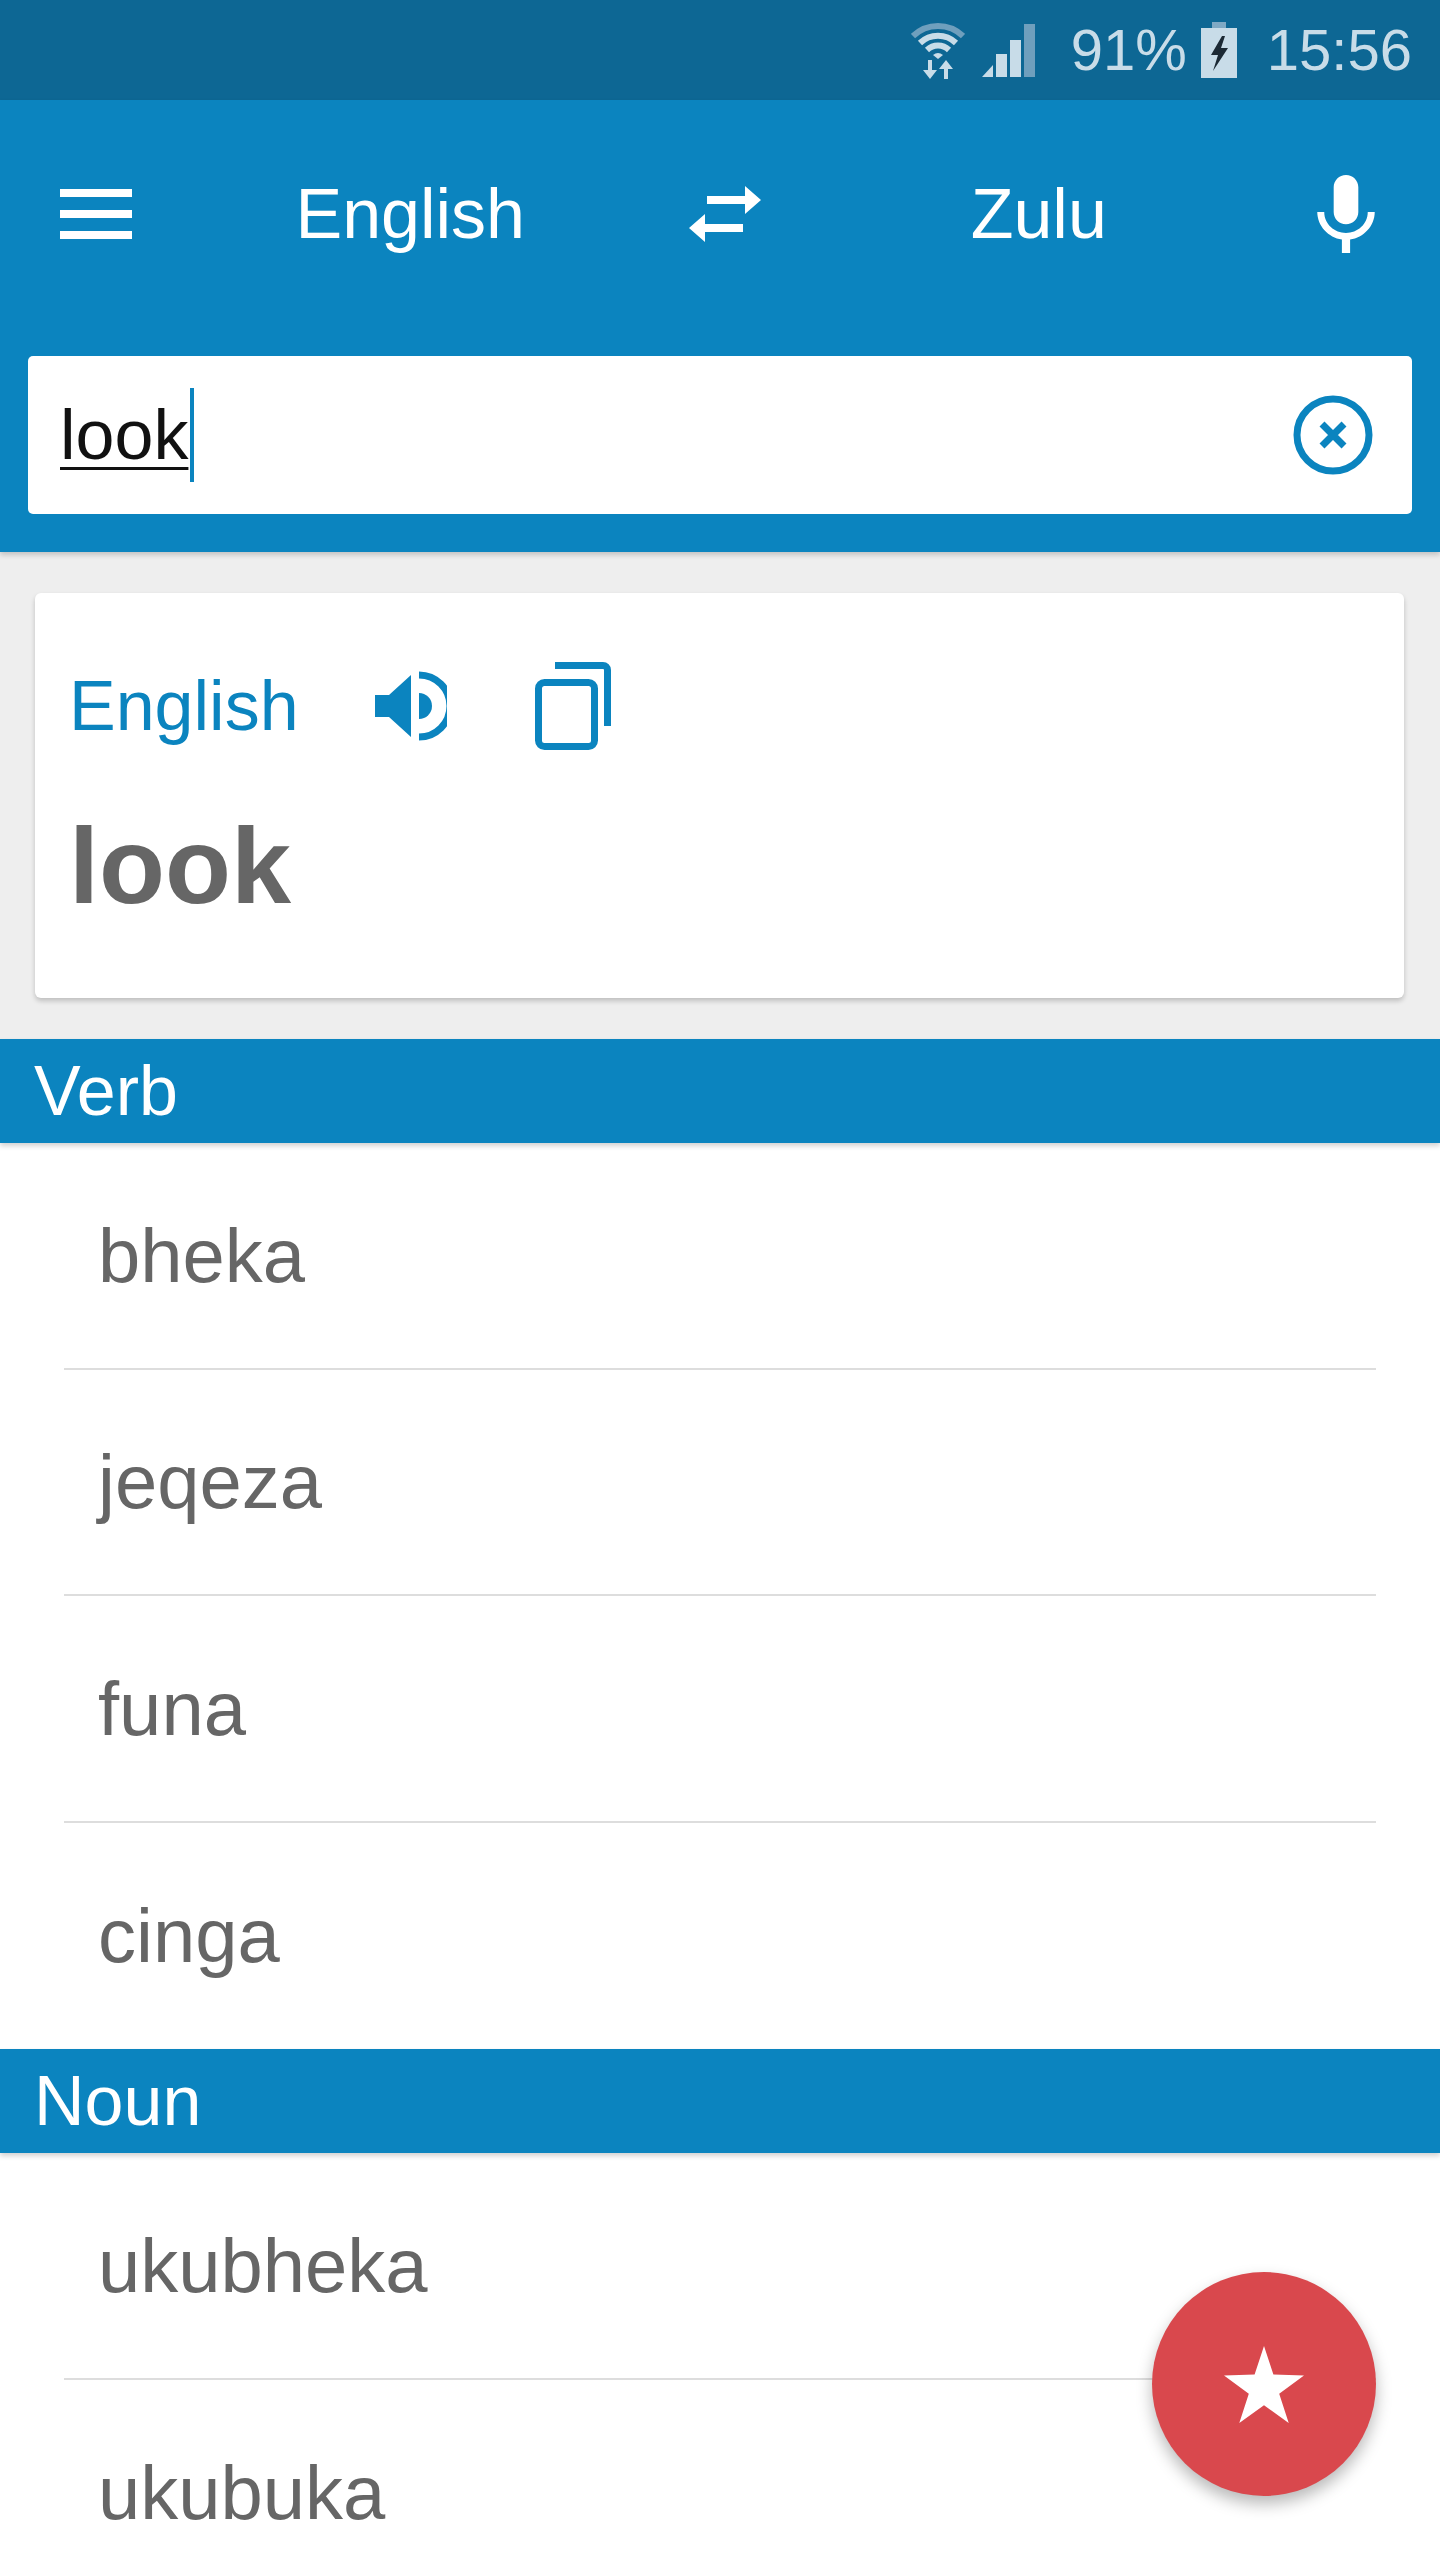 Image resolution: width=1440 pixels, height=2560 pixels. What do you see at coordinates (263, 2265) in the screenshot?
I see `translation-item: ukubheka` at bounding box center [263, 2265].